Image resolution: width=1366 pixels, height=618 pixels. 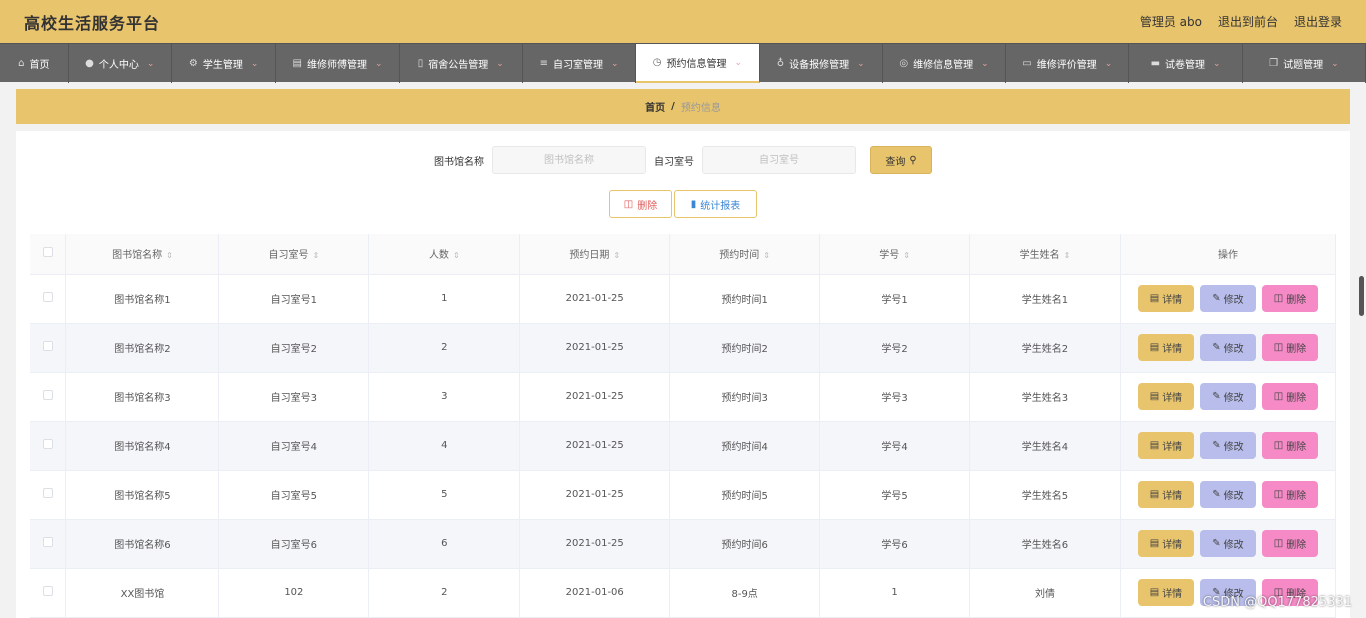 What do you see at coordinates (92, 23) in the screenshot?
I see `brand-title: 高校生活服务平台` at bounding box center [92, 23].